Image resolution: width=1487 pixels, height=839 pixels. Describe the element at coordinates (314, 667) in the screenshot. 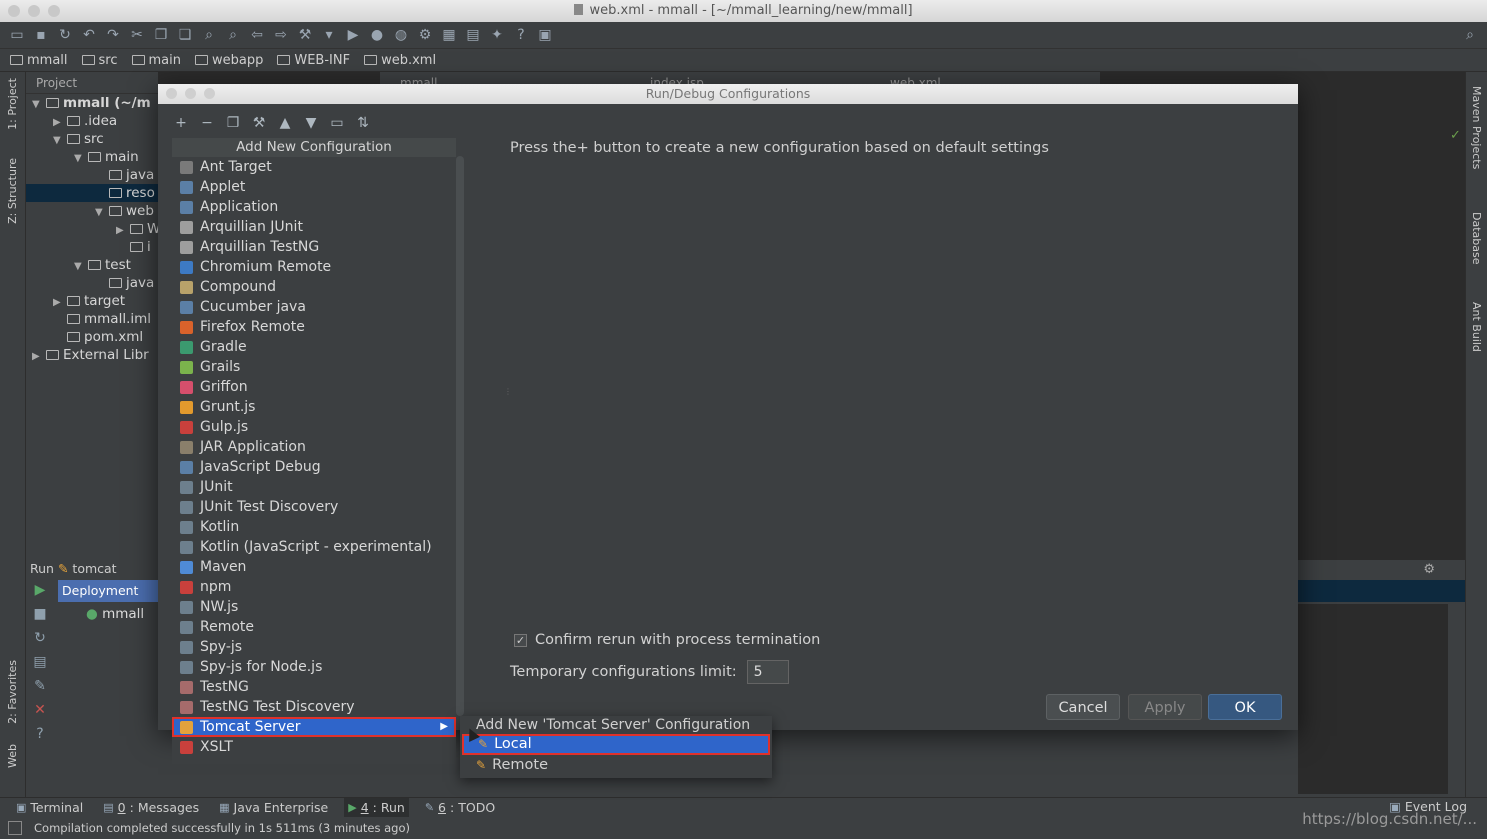

I see `config-type-item: Spy-js for Node.js` at that location.